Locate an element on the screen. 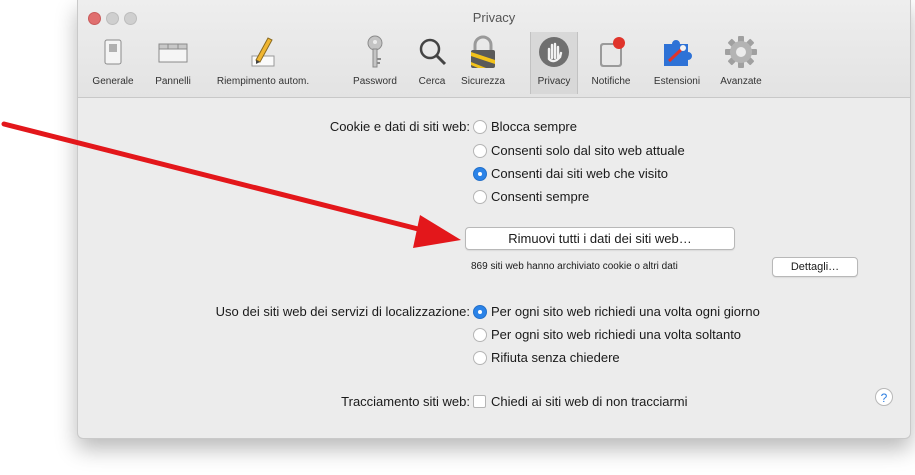  annotation-arrow is located at coordinates (231, 184).